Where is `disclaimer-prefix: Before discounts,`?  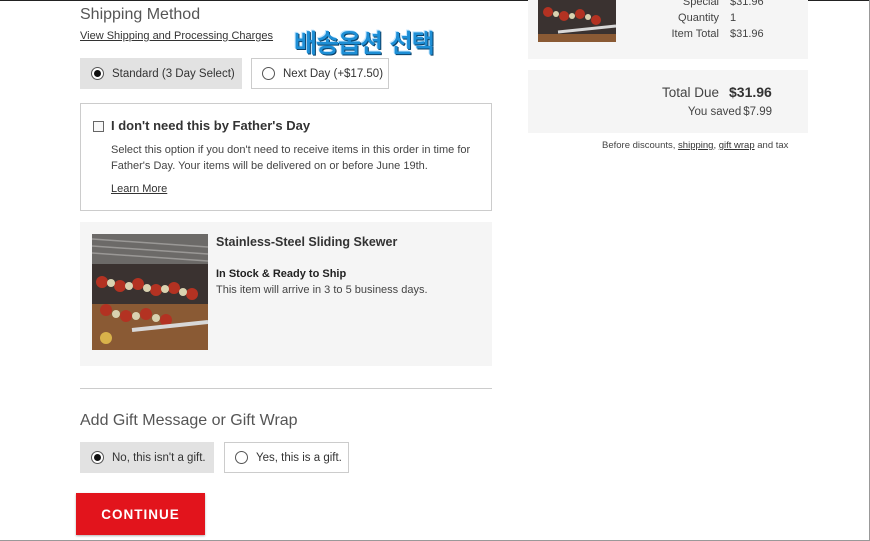 disclaimer-prefix: Before discounts, is located at coordinates (640, 145).